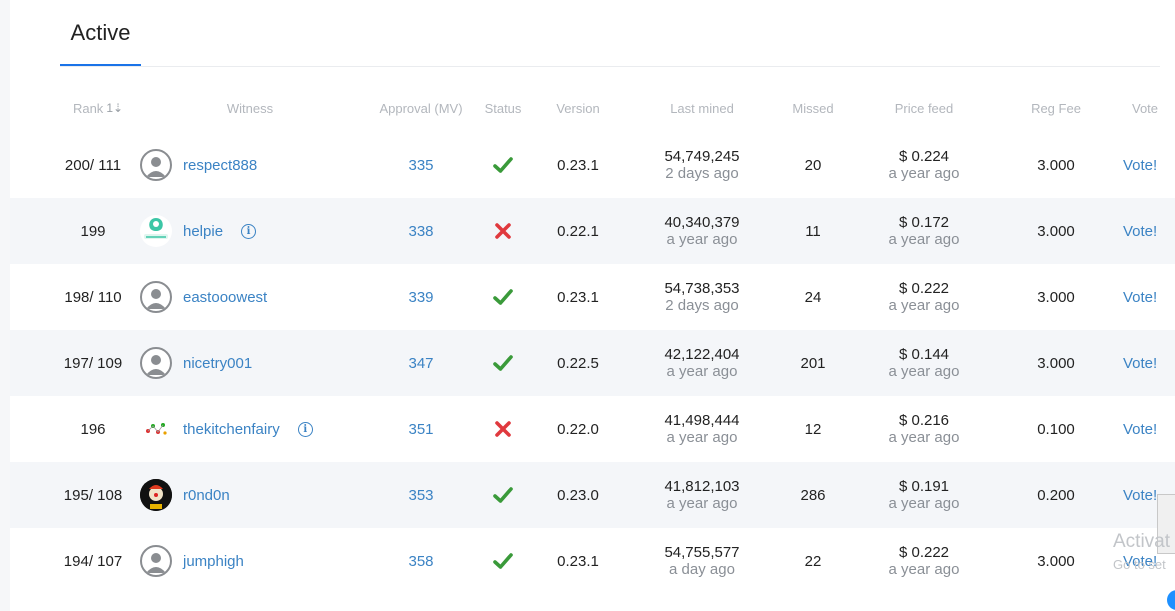  I want to click on last-mined-cell: 54,755,577 a day ago, so click(702, 561).